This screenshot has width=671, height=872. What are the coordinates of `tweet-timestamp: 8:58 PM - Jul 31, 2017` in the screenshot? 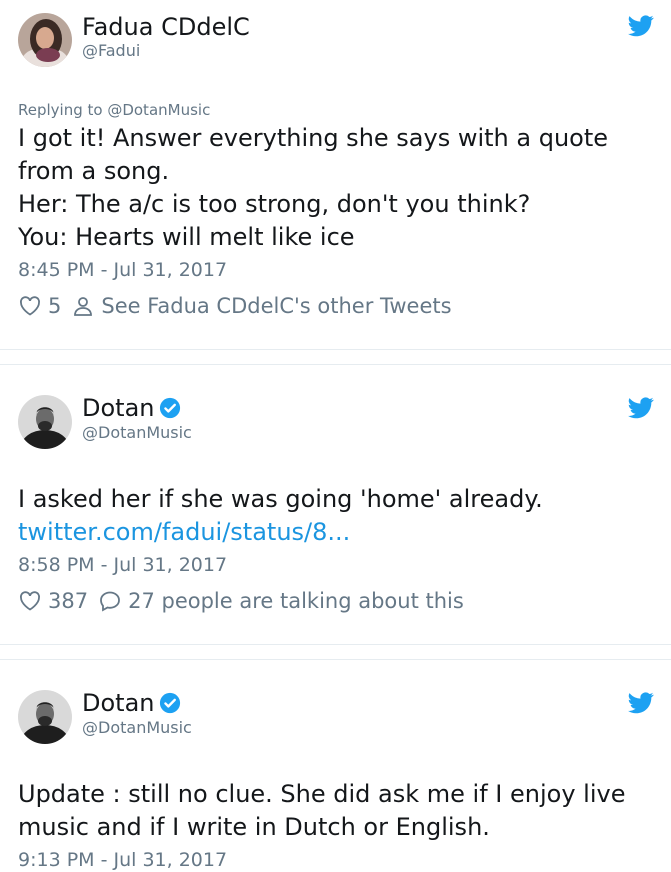 It's located at (122, 565).